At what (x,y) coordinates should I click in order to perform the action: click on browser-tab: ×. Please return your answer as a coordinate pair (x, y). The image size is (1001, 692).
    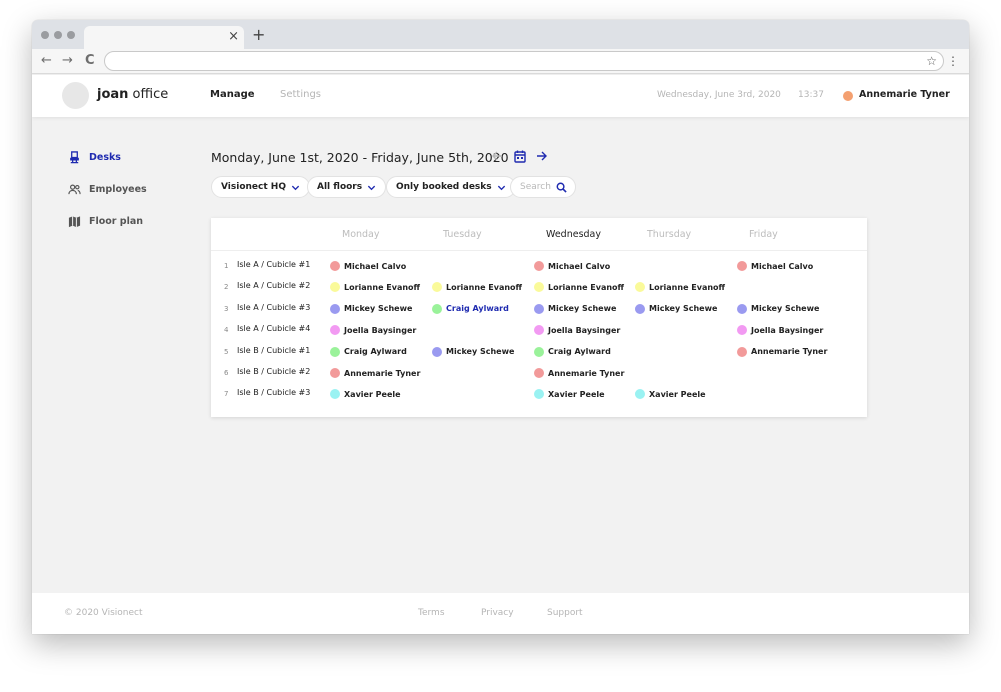
    Looking at the image, I should click on (164, 37).